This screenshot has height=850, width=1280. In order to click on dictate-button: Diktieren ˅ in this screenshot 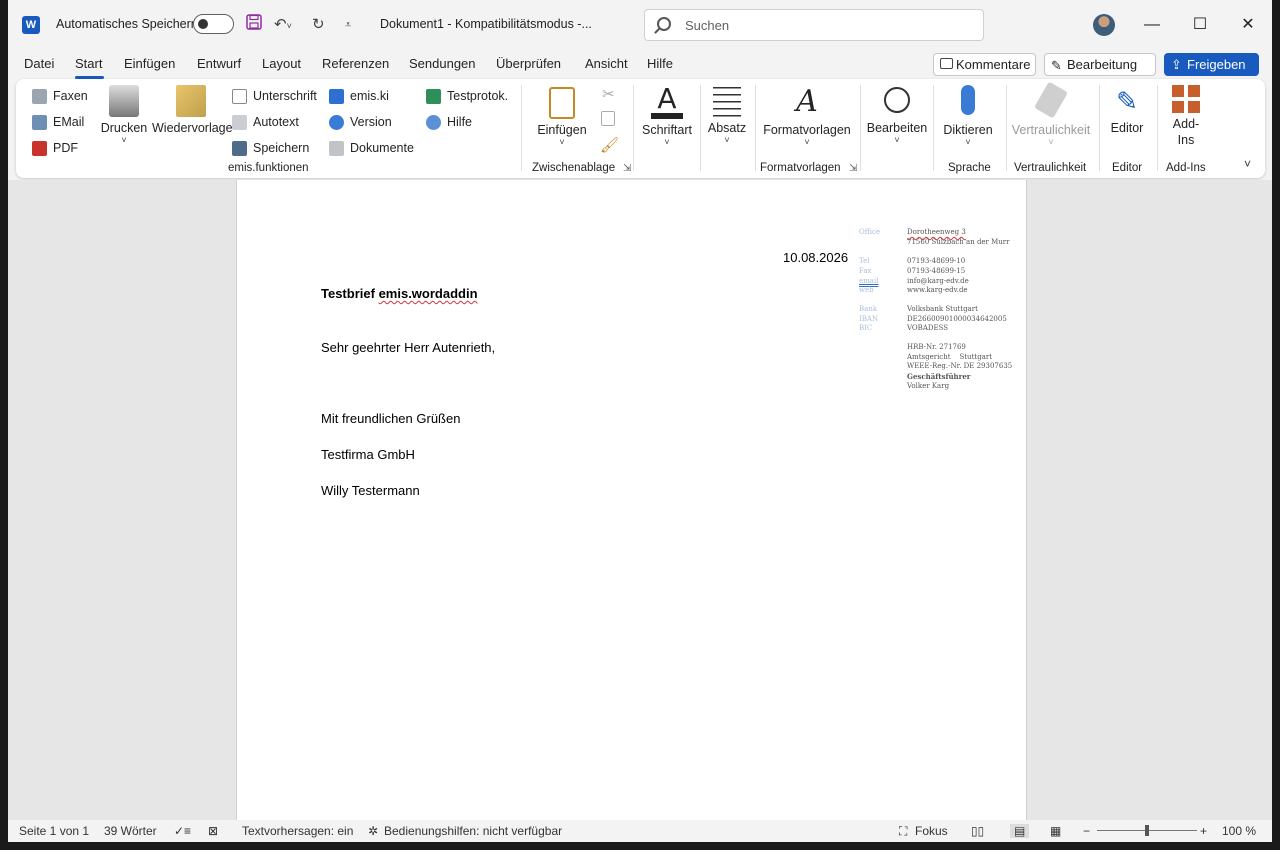, I will do `click(968, 116)`.